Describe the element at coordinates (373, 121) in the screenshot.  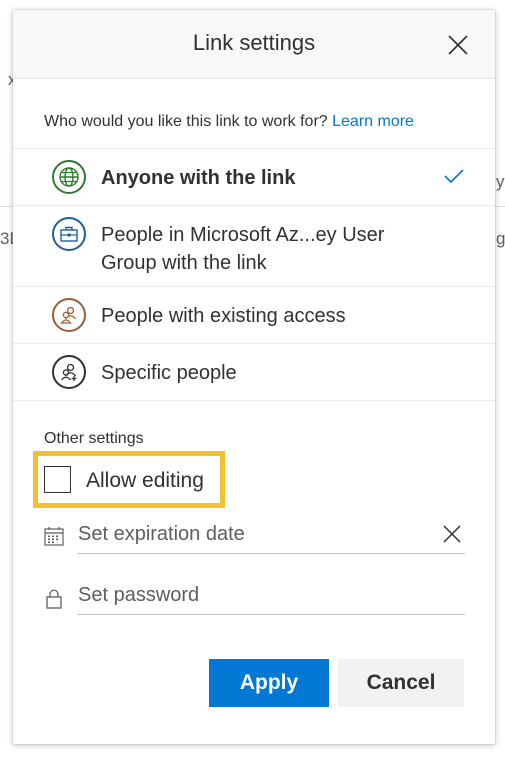
I see `learn-more-link: Learn more` at that location.